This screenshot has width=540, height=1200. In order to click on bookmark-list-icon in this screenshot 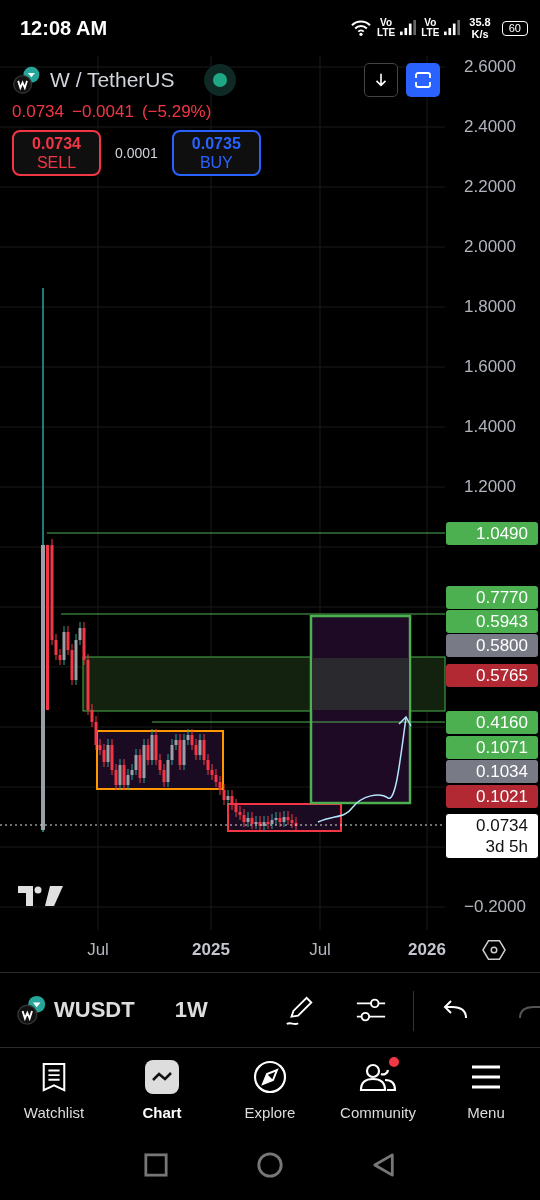, I will do `click(54, 1077)`.